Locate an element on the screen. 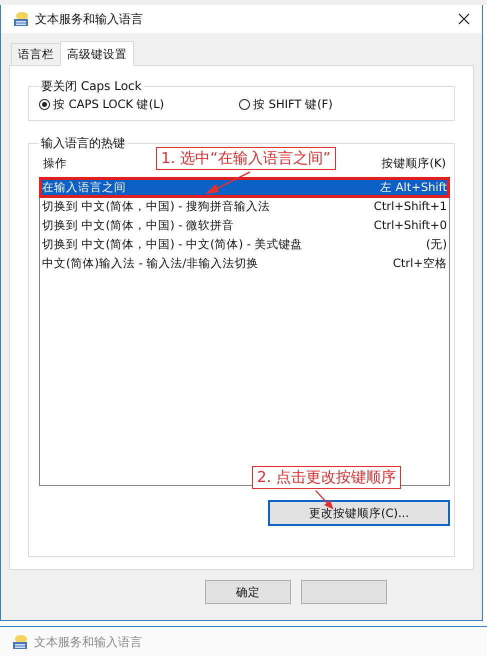  list-row: 切换到 中文(简体，中国) - 中文(简体) - 美式键盘 (无) is located at coordinates (244, 244).